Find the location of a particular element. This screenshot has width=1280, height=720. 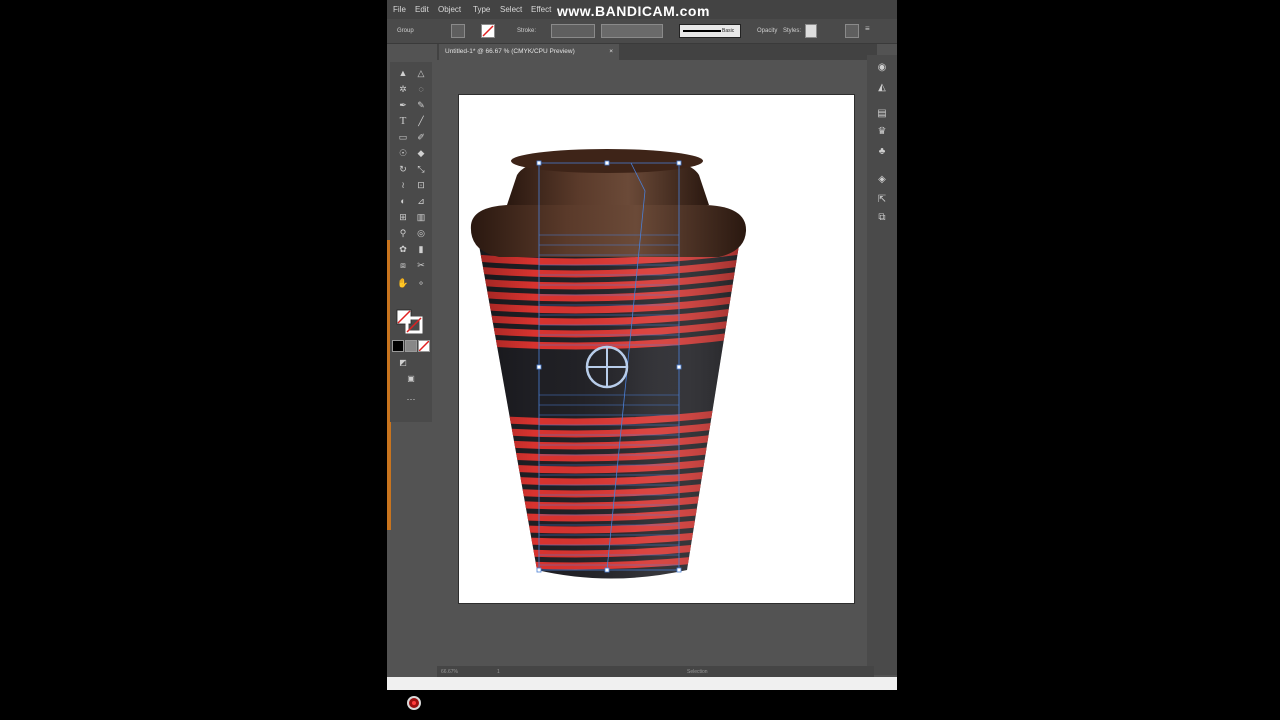

blend-tool-icon: ◎ is located at coordinates (421, 233).